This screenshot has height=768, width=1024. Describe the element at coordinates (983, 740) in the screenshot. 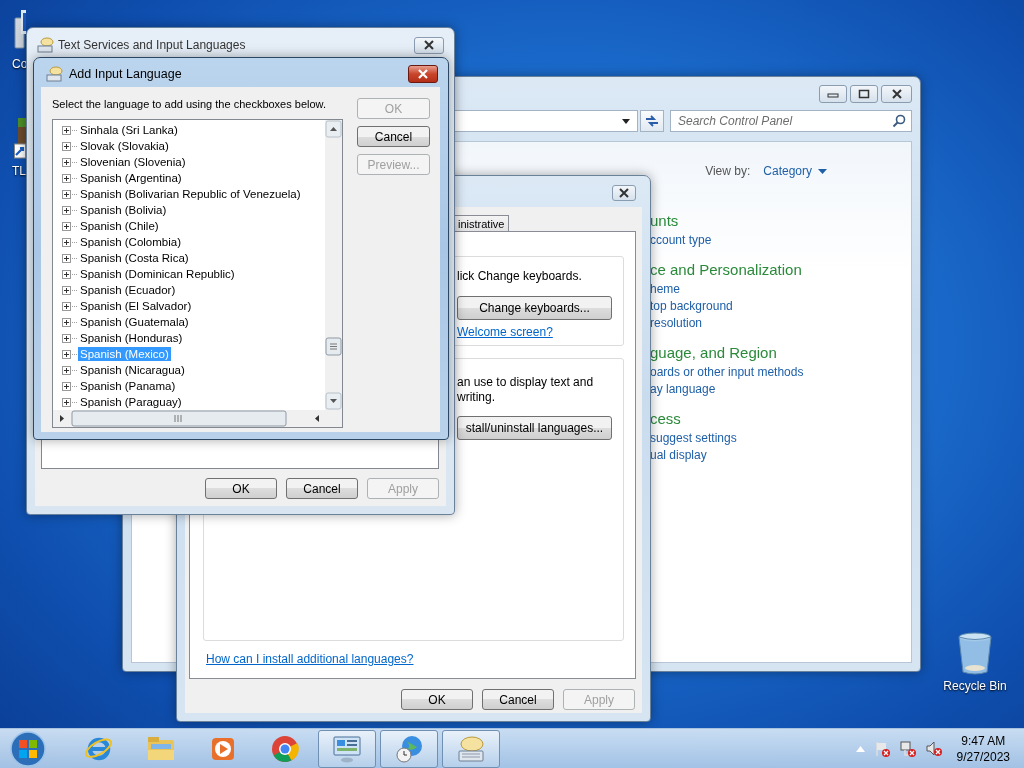

I see `clock-time: 9:47 AM` at that location.